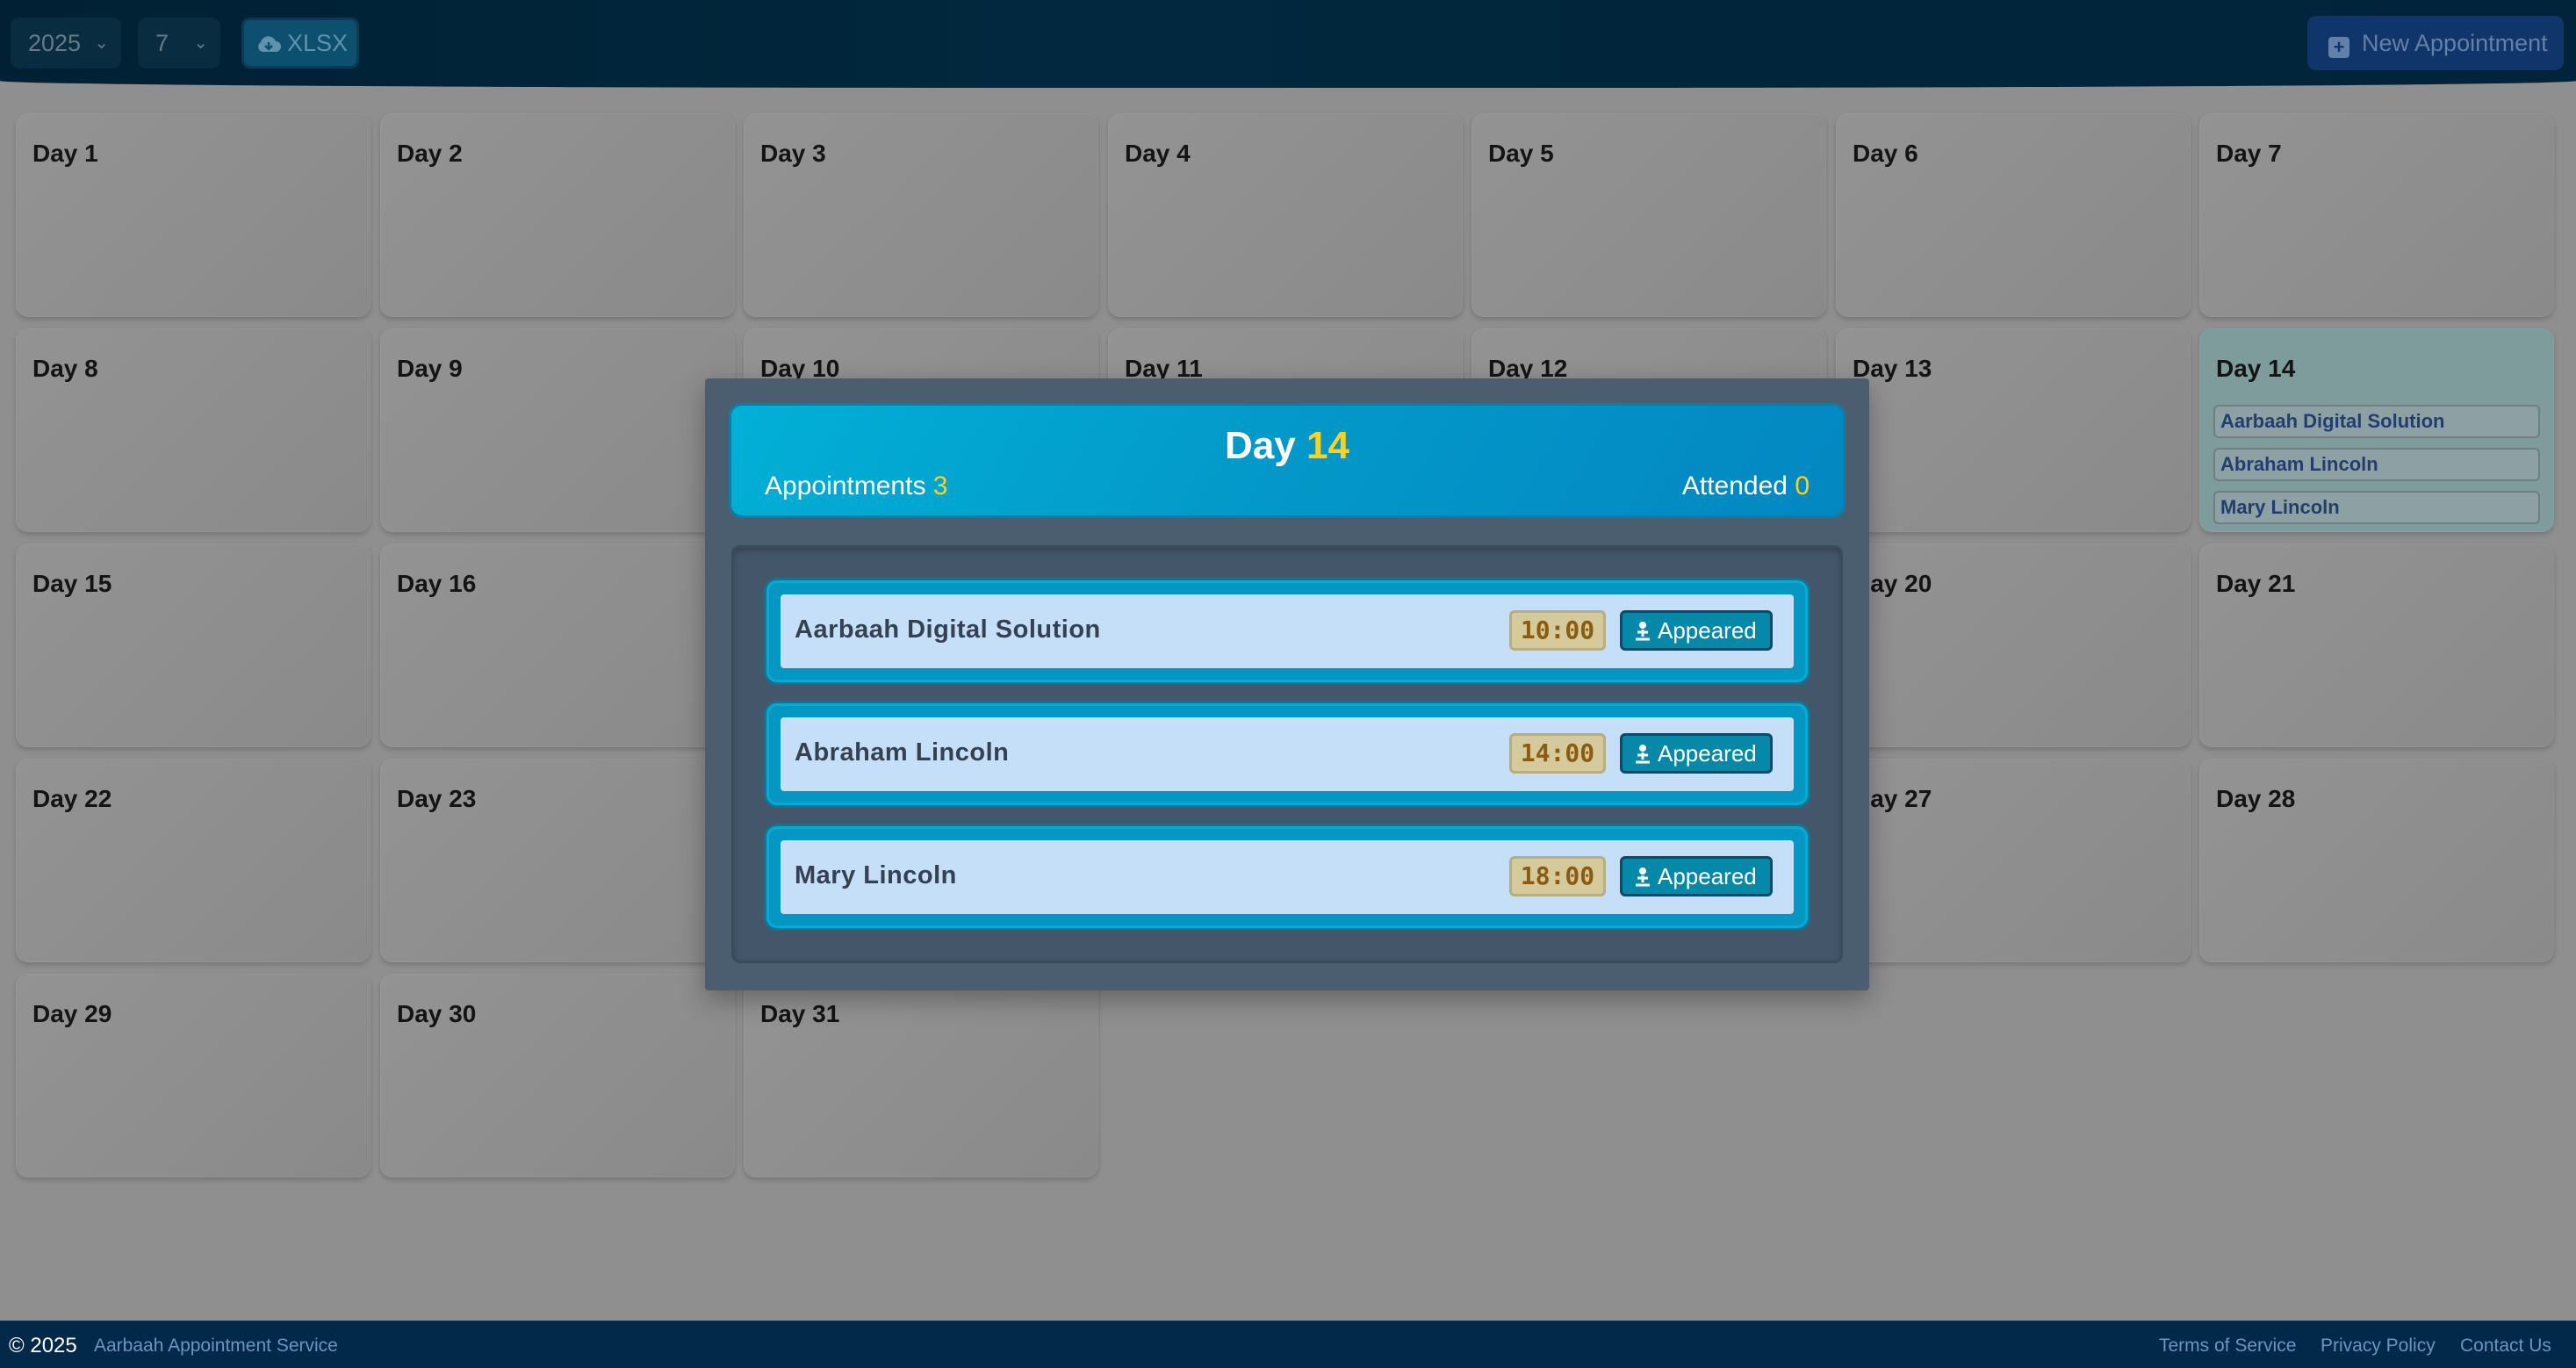  Describe the element at coordinates (845, 486) in the screenshot. I see `appointments-label: Appointments` at that location.